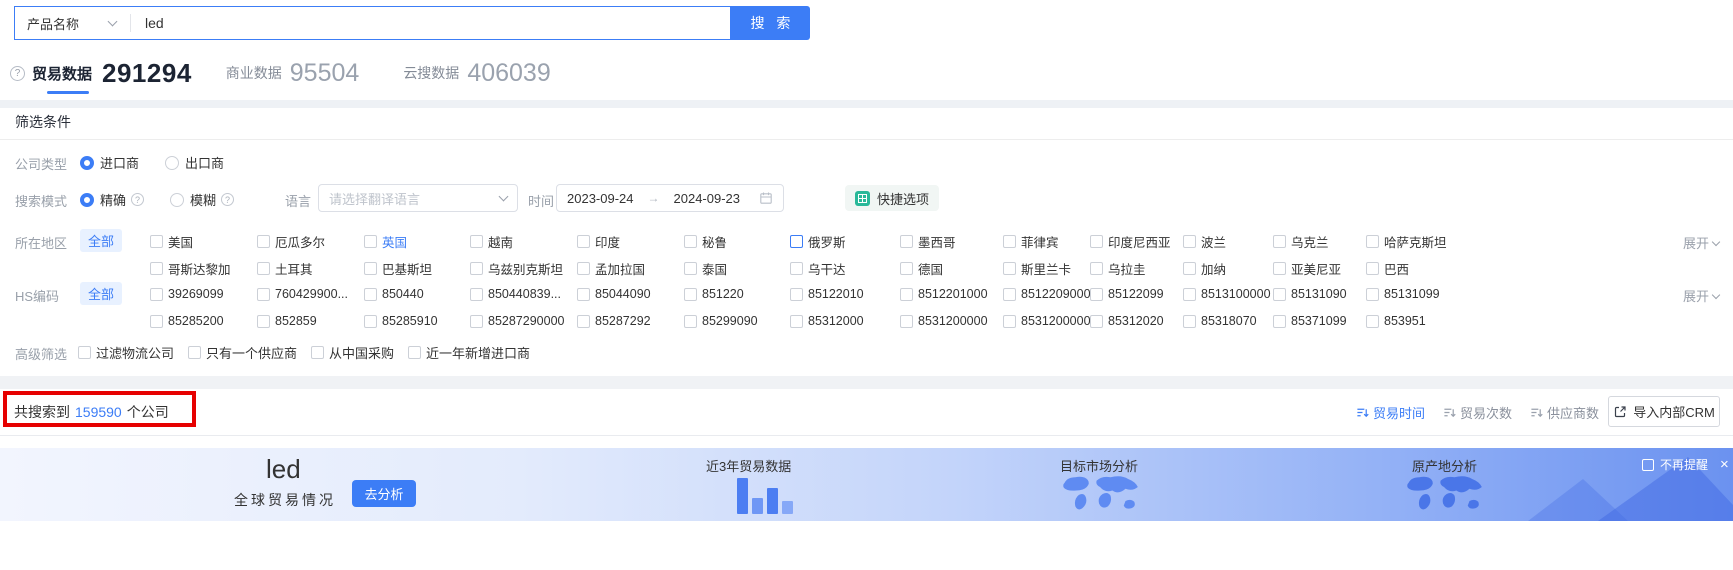 This screenshot has width=1733, height=570. I want to click on checkbox-option: 85122010, so click(845, 294).